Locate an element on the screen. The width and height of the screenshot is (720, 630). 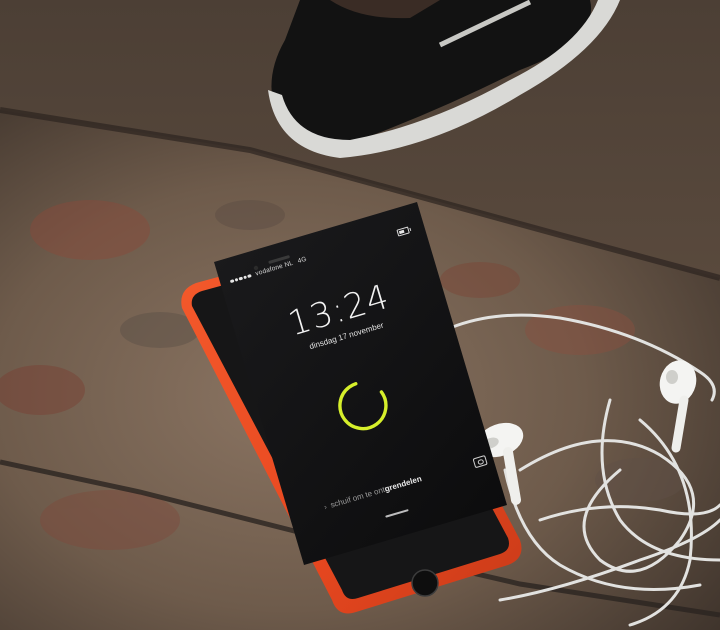
chevron-right-icon: › is located at coordinates (325, 507).